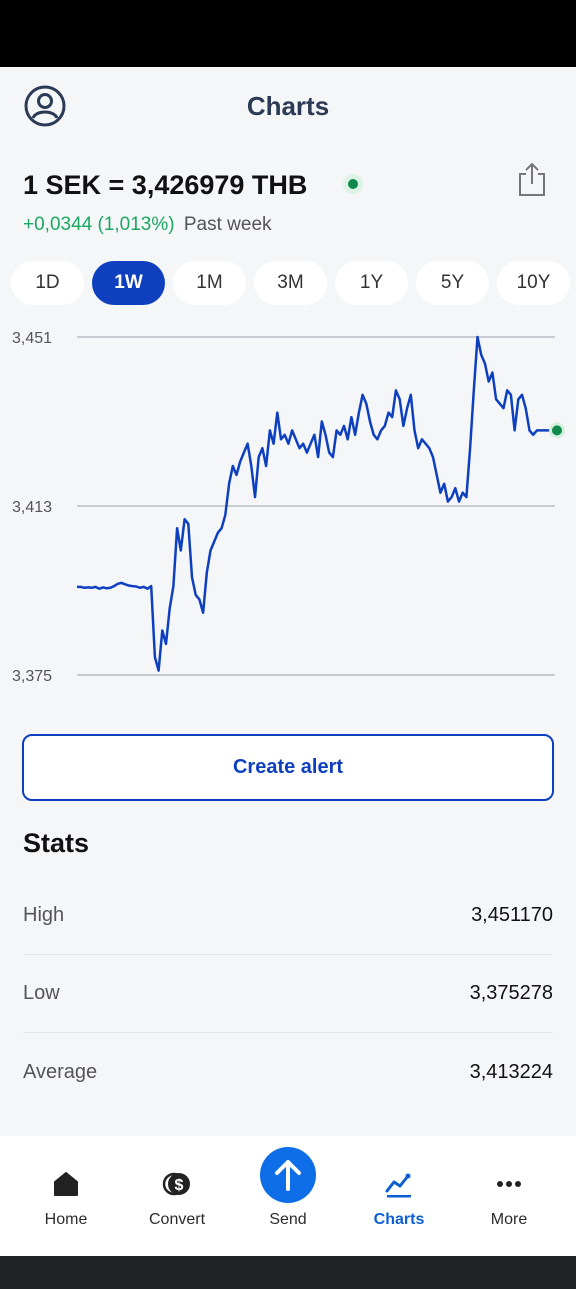  I want to click on bottom-nav: Home $ Convert Send Charts More, so click(288, 1196).